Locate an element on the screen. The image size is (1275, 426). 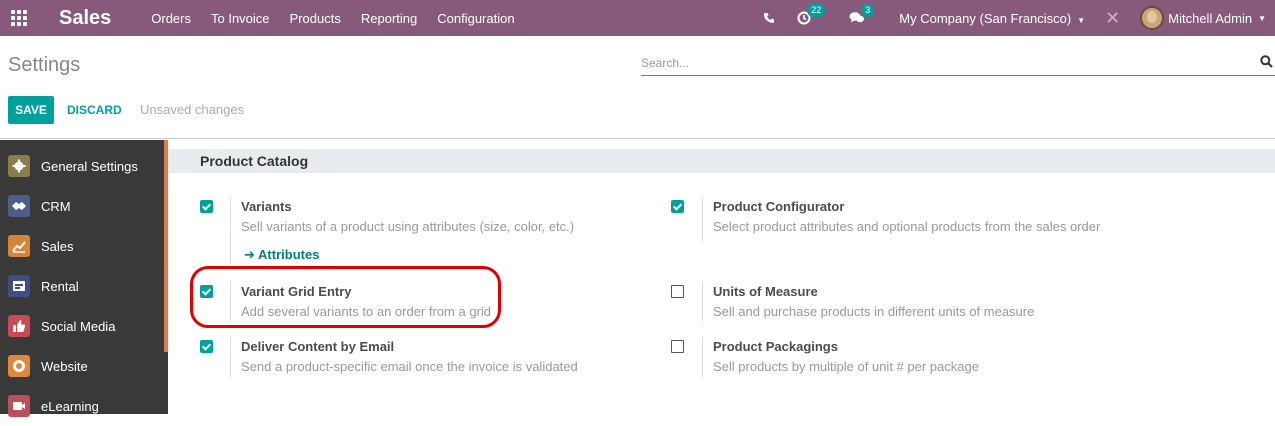
search-icon is located at coordinates (1266, 64).